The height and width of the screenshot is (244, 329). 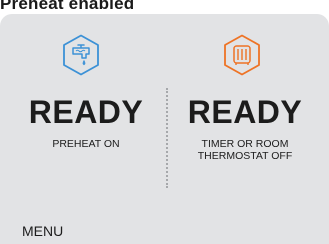 What do you see at coordinates (42, 231) in the screenshot?
I see `menu-button: MENU` at bounding box center [42, 231].